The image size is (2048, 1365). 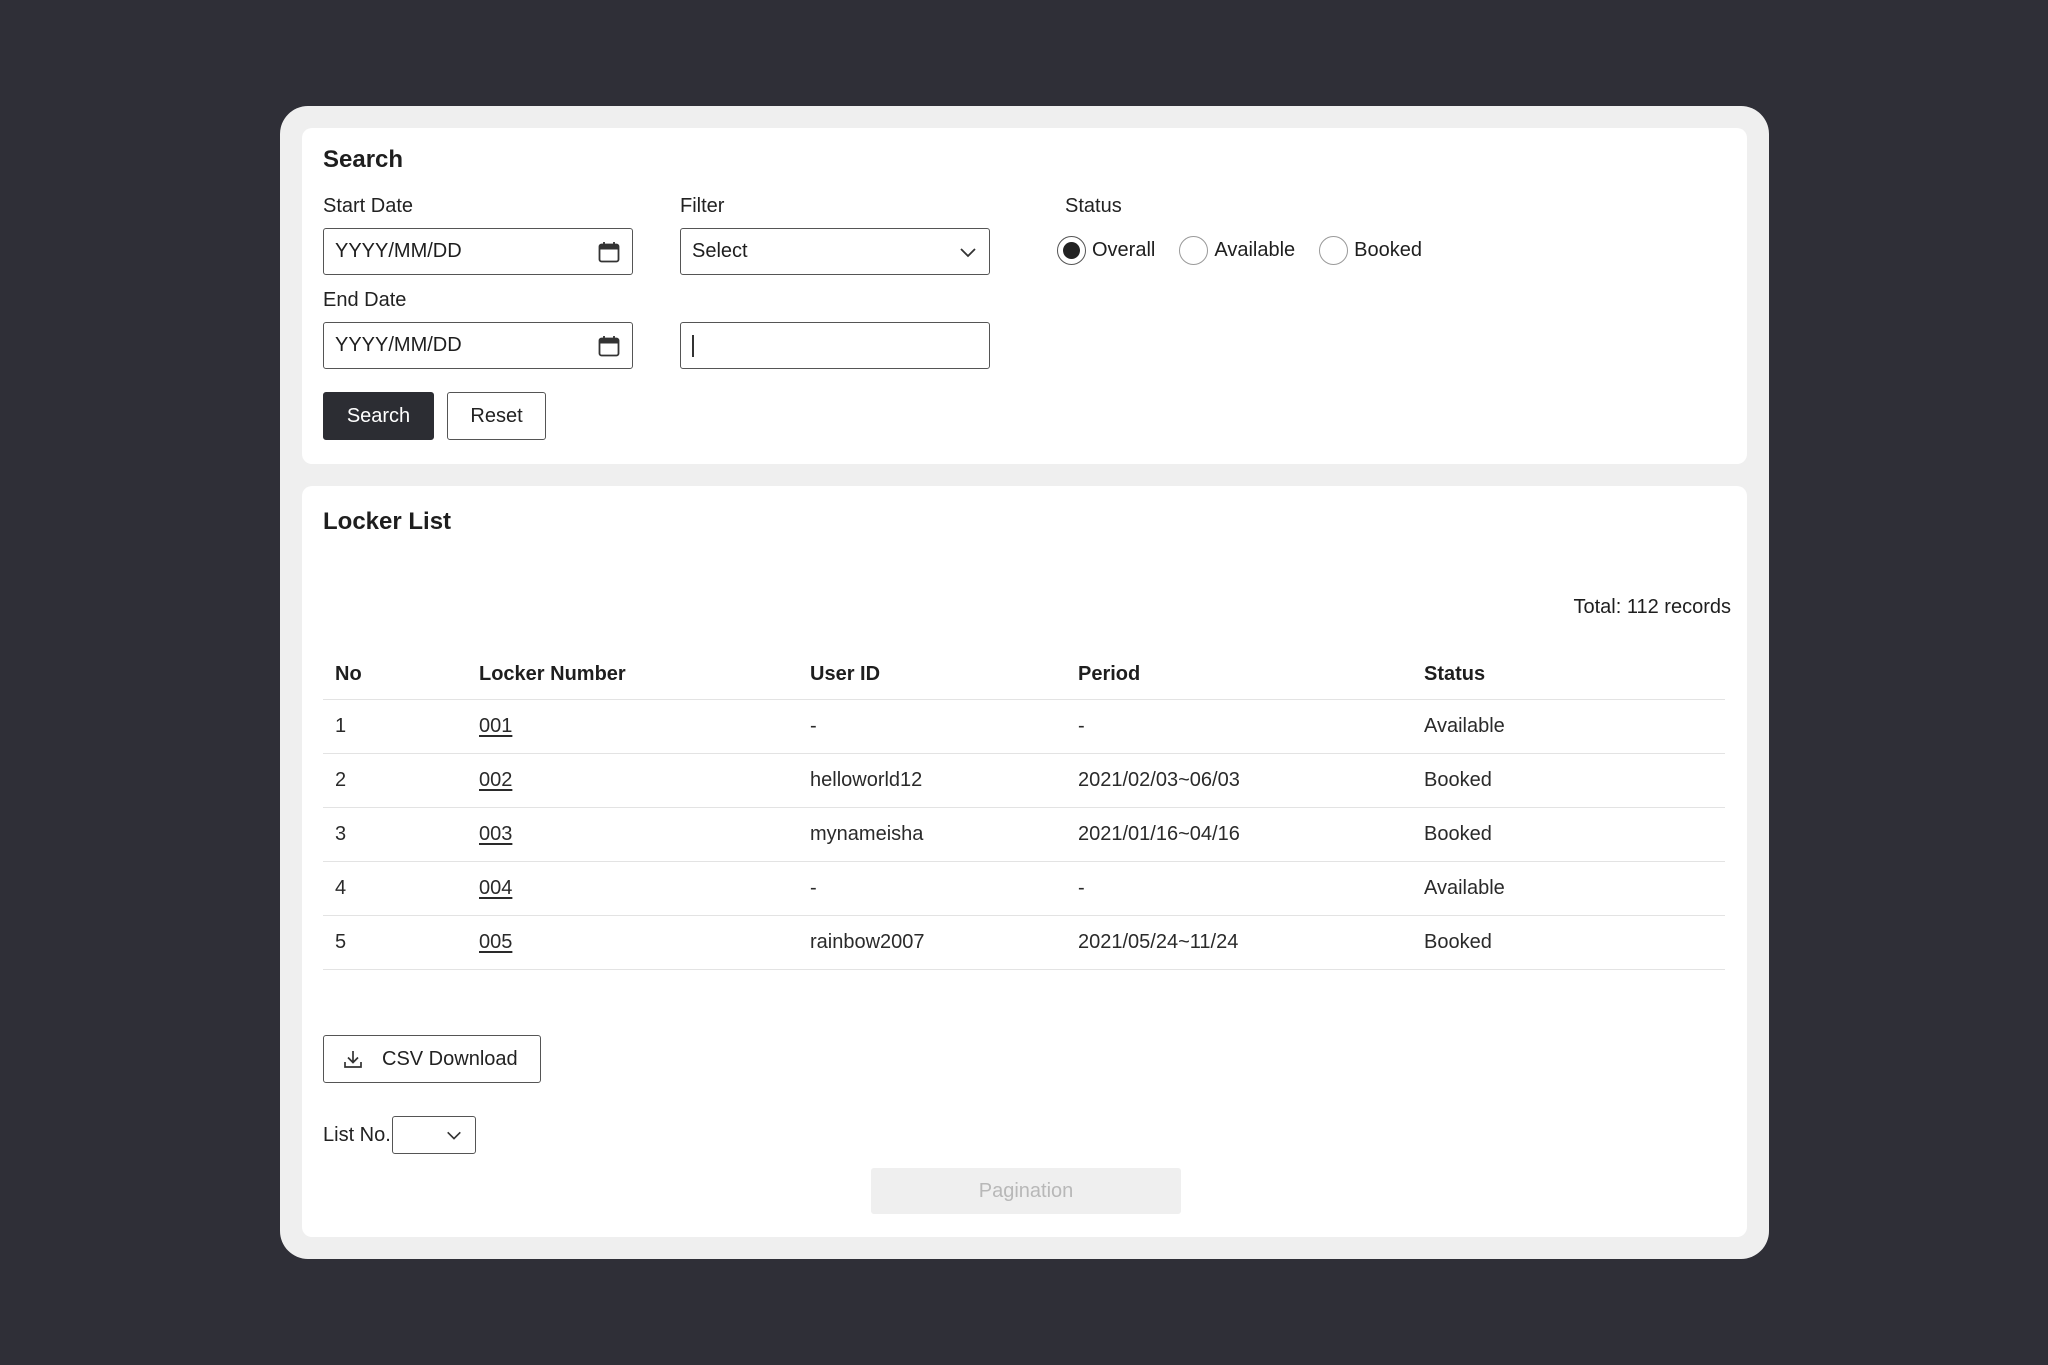 What do you see at coordinates (644, 888) in the screenshot?
I see `cell-locker-number: 004` at bounding box center [644, 888].